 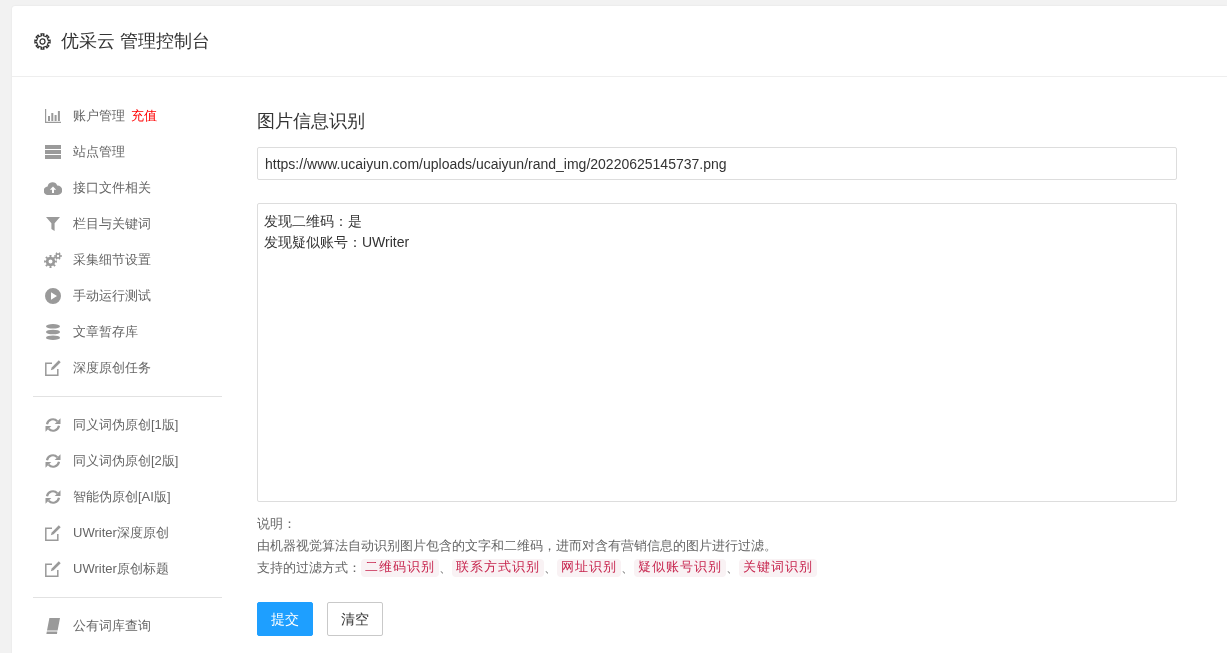 I want to click on filter-tag: 网址识别, so click(x=589, y=568).